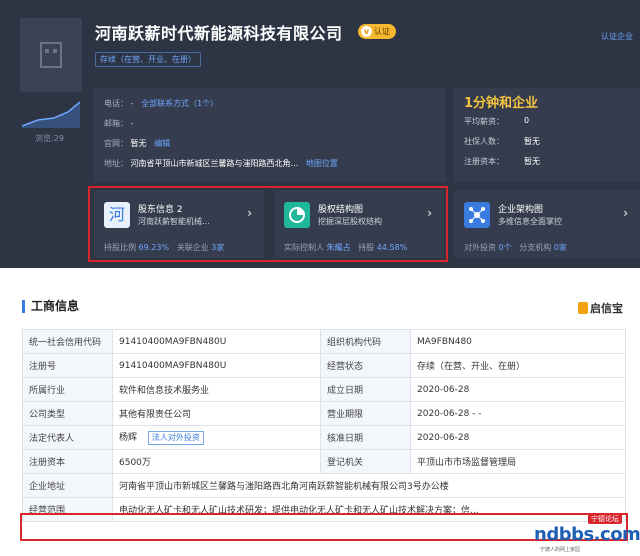  What do you see at coordinates (497, 121) in the screenshot?
I see `salary-row: 平均薪资： 0` at bounding box center [497, 121].